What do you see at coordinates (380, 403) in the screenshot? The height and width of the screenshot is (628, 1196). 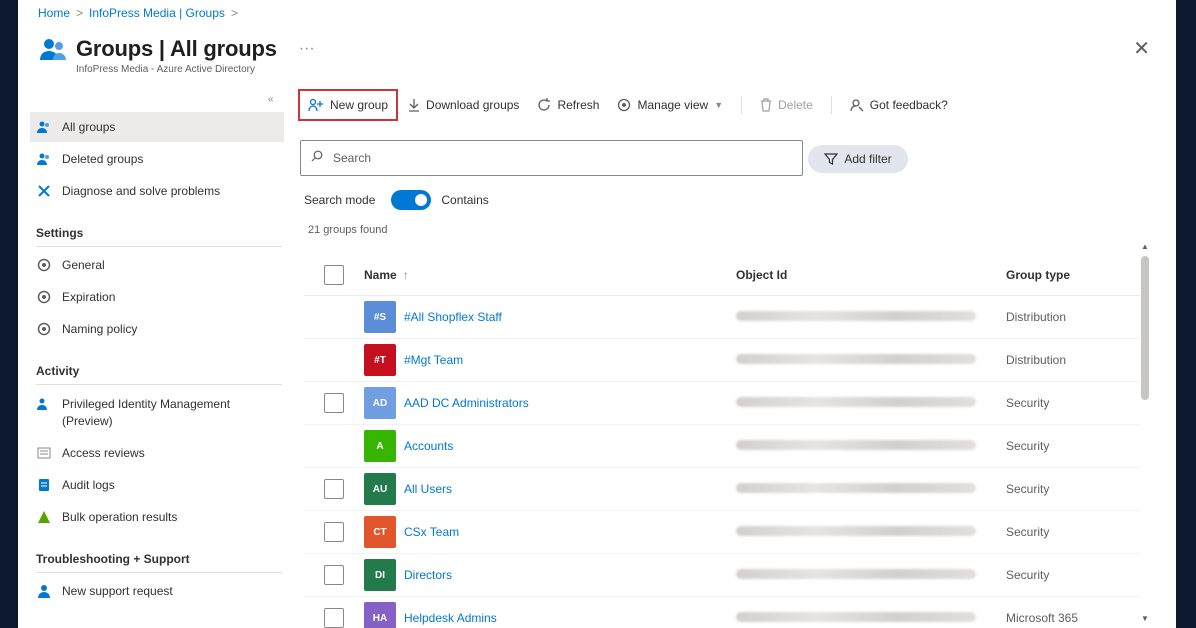 I see `group-avatar: AD` at bounding box center [380, 403].